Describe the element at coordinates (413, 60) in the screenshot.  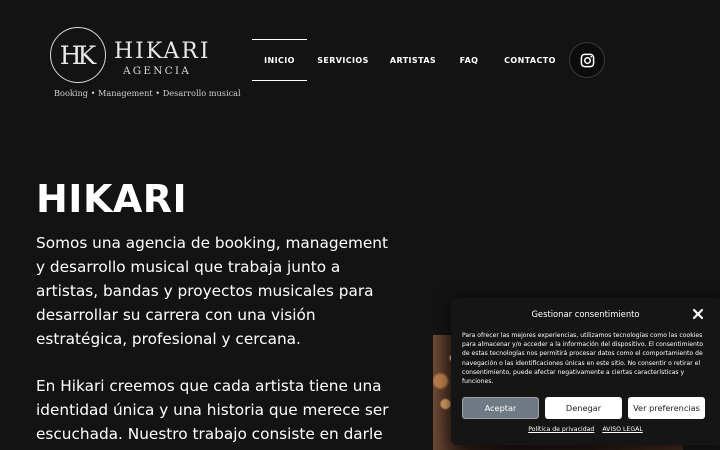
I see `nav-item-artistas: ARTISTAS` at that location.